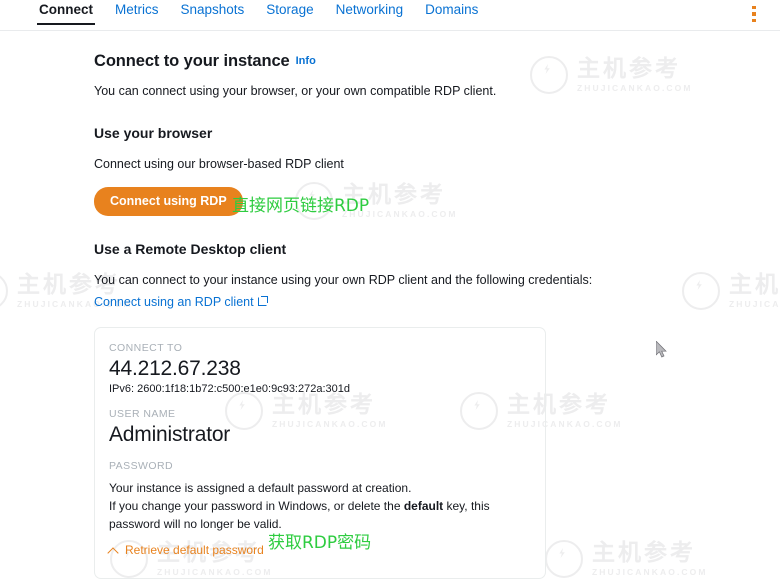  I want to click on tab-connect-label: Connect, so click(66, 9).